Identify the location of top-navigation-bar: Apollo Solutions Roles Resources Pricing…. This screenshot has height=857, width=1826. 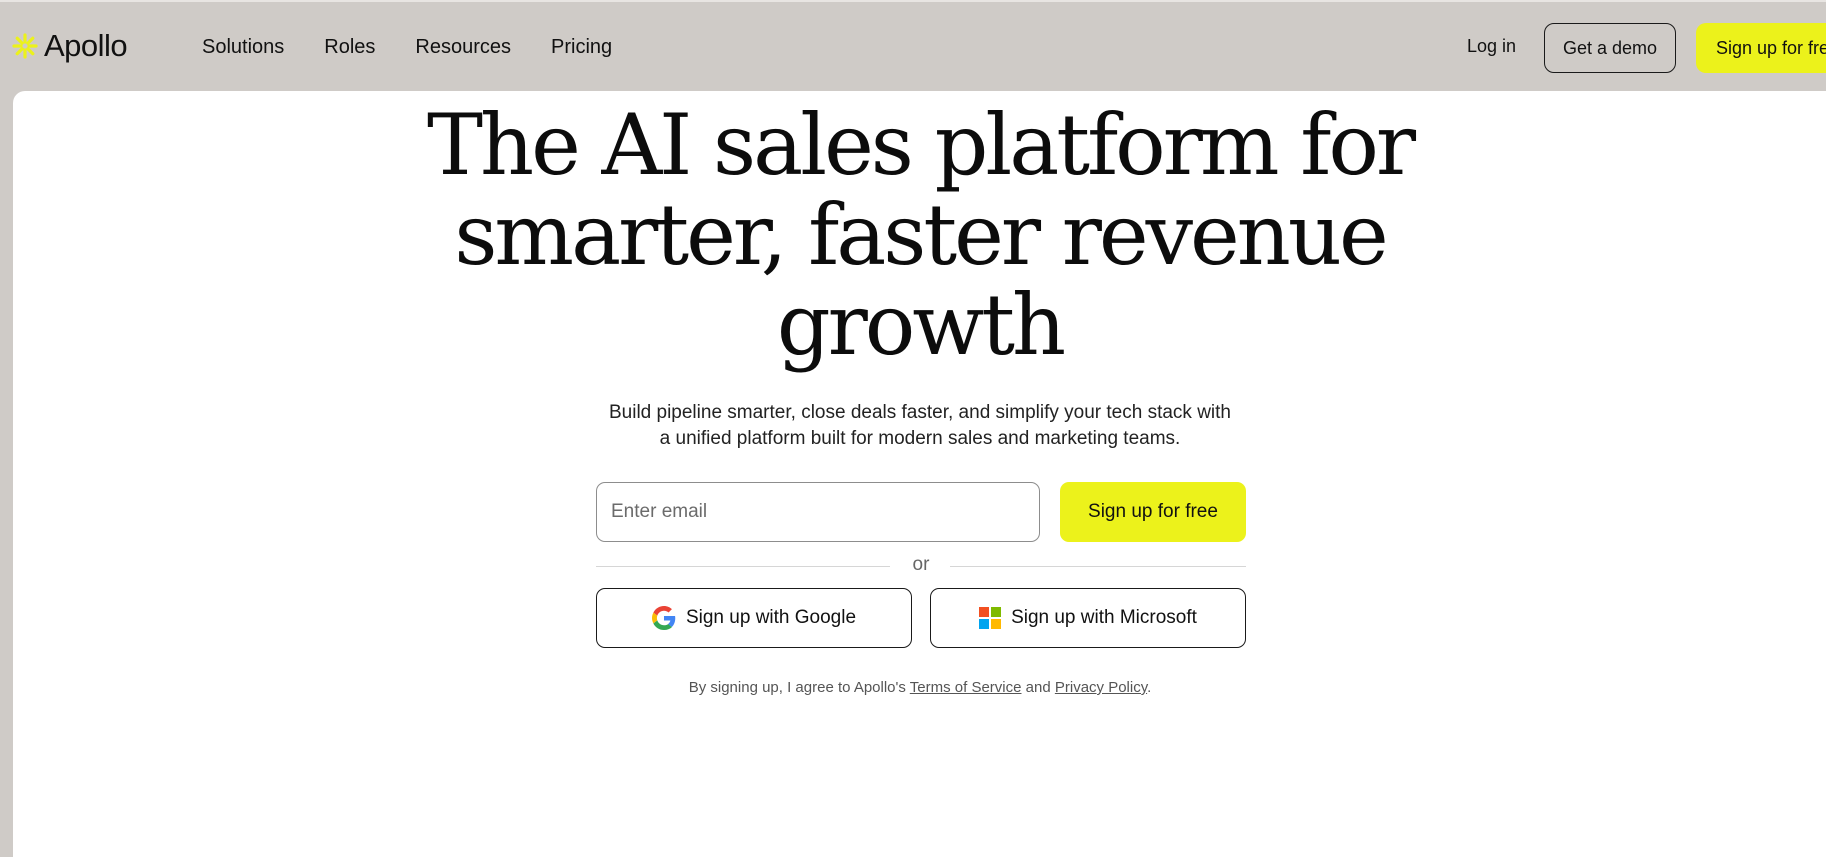
(913, 45).